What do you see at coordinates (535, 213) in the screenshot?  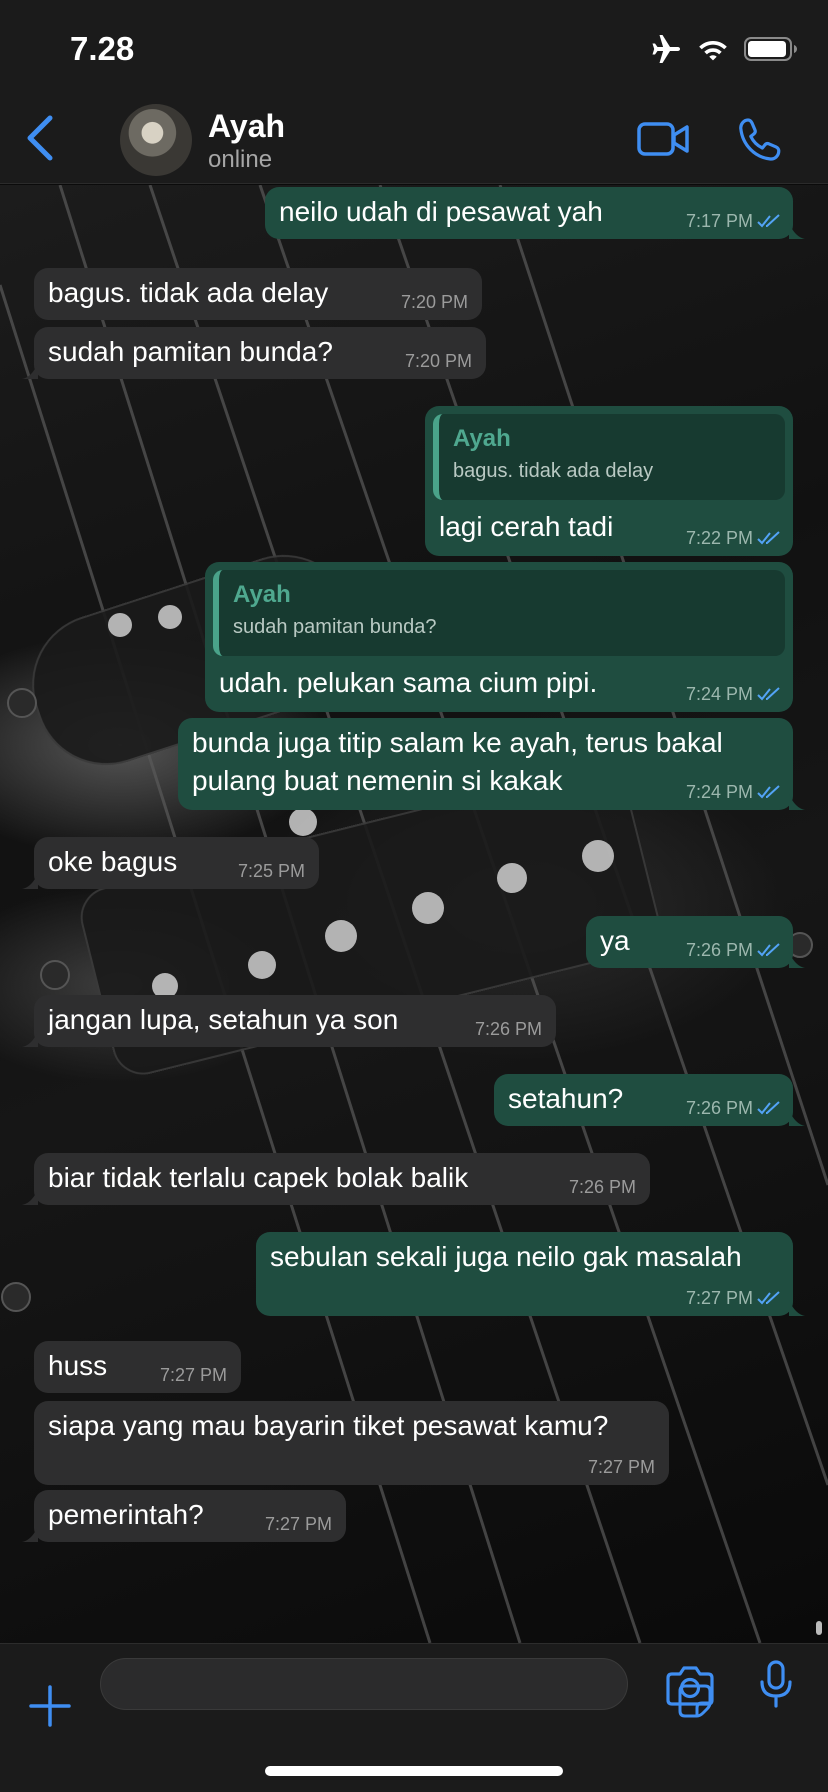 I see `message-bubble: neilo udah di pesawat yah 7:17 PM` at bounding box center [535, 213].